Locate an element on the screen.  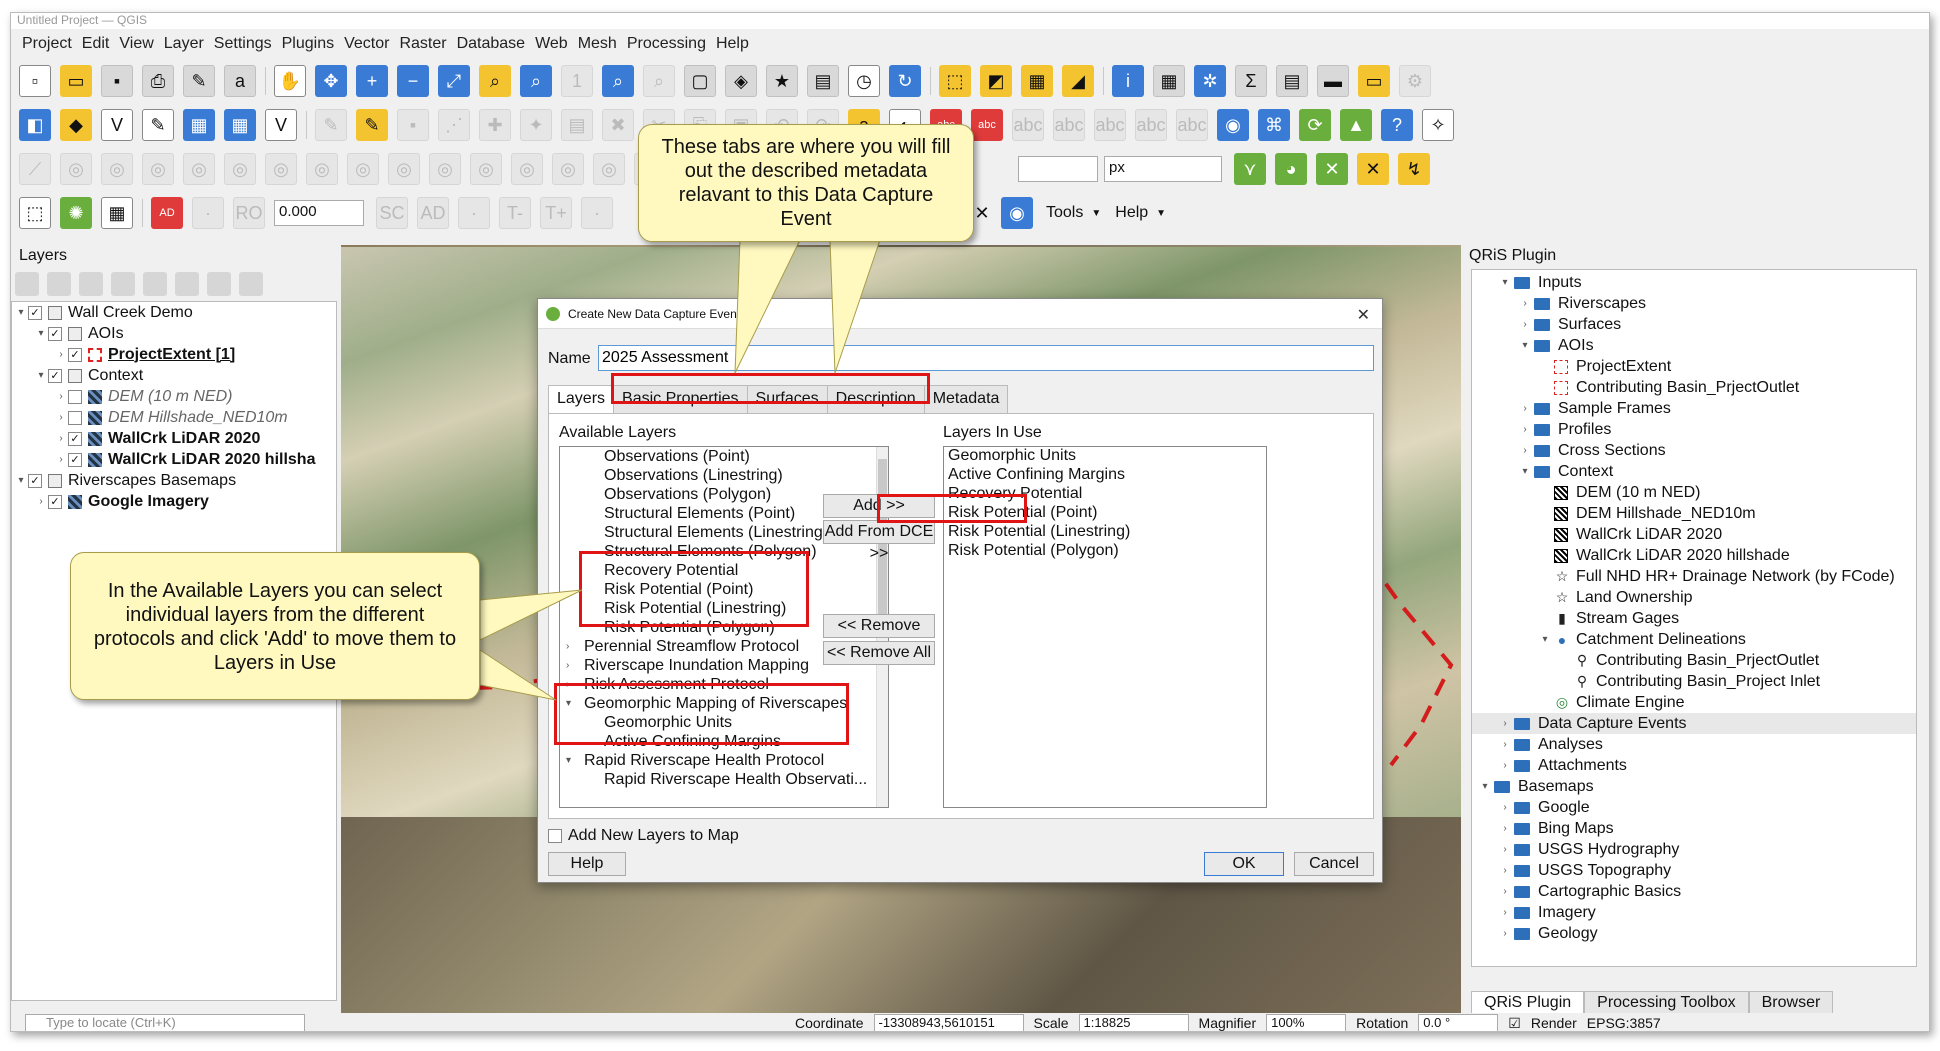
close-icon: ✕ is located at coordinates (1363, 315).